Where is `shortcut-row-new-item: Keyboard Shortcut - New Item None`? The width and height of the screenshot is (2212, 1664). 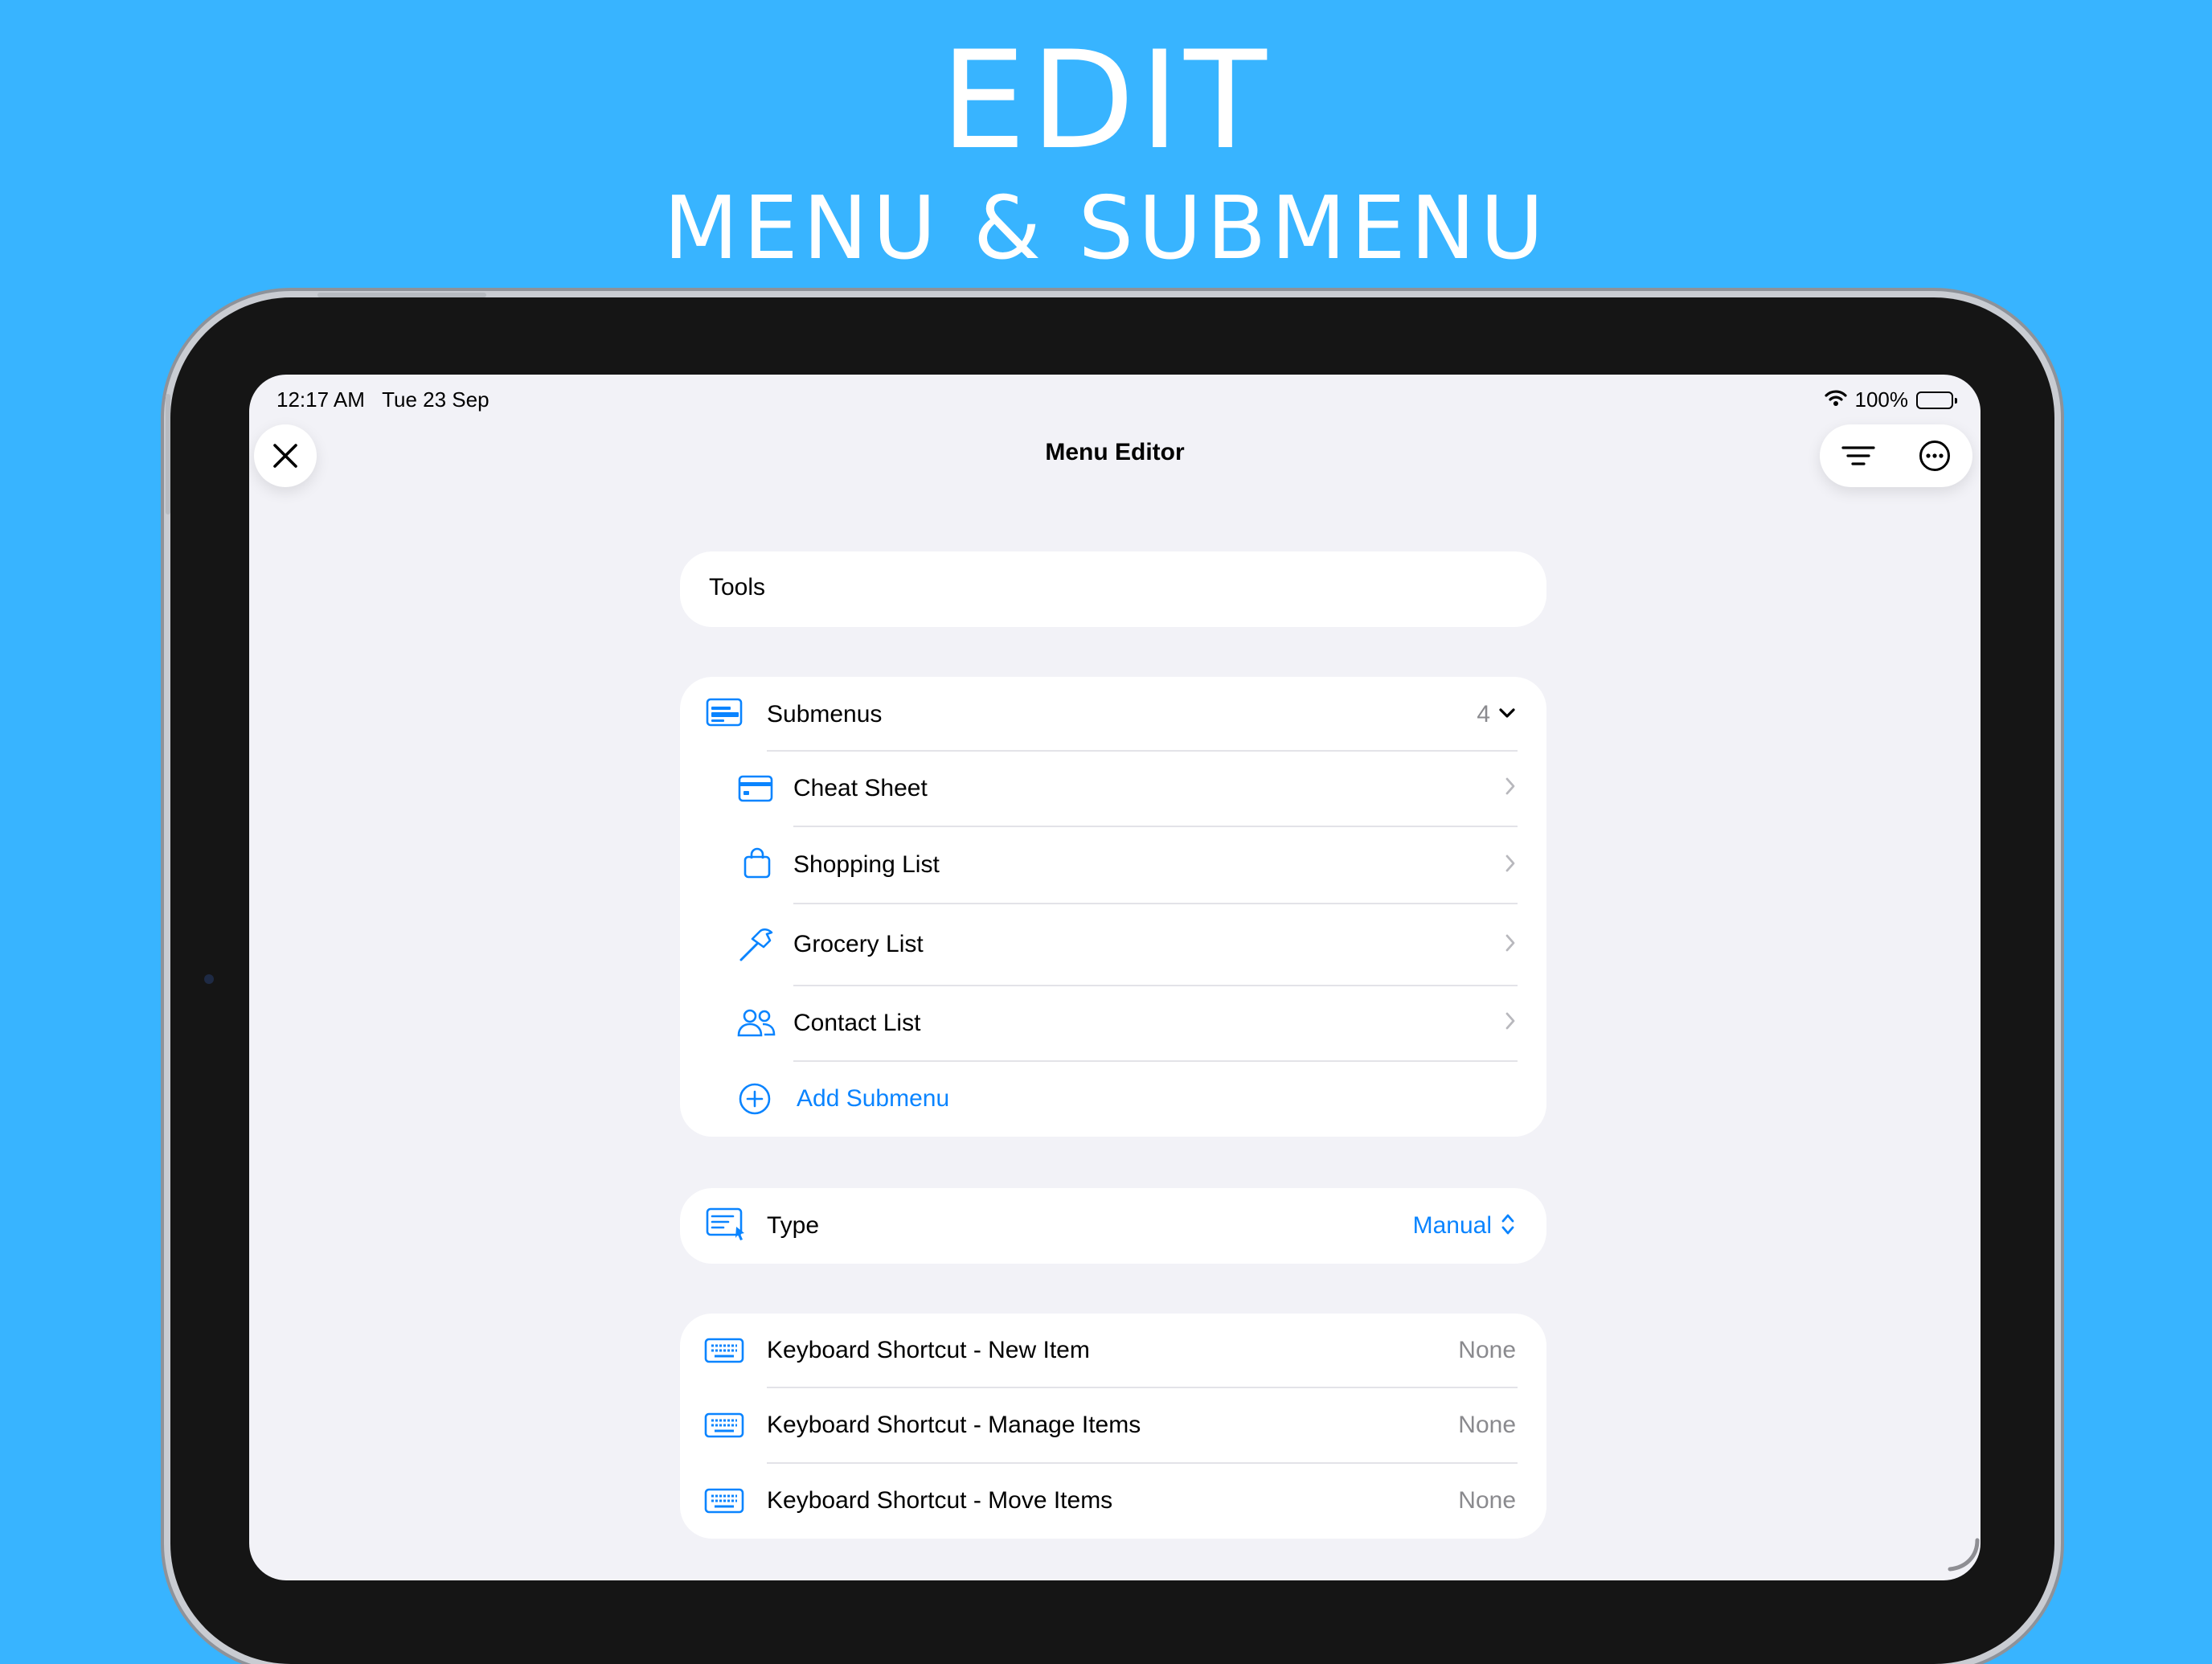
shortcut-row-new-item: Keyboard Shortcut - New Item None is located at coordinates (1113, 1351).